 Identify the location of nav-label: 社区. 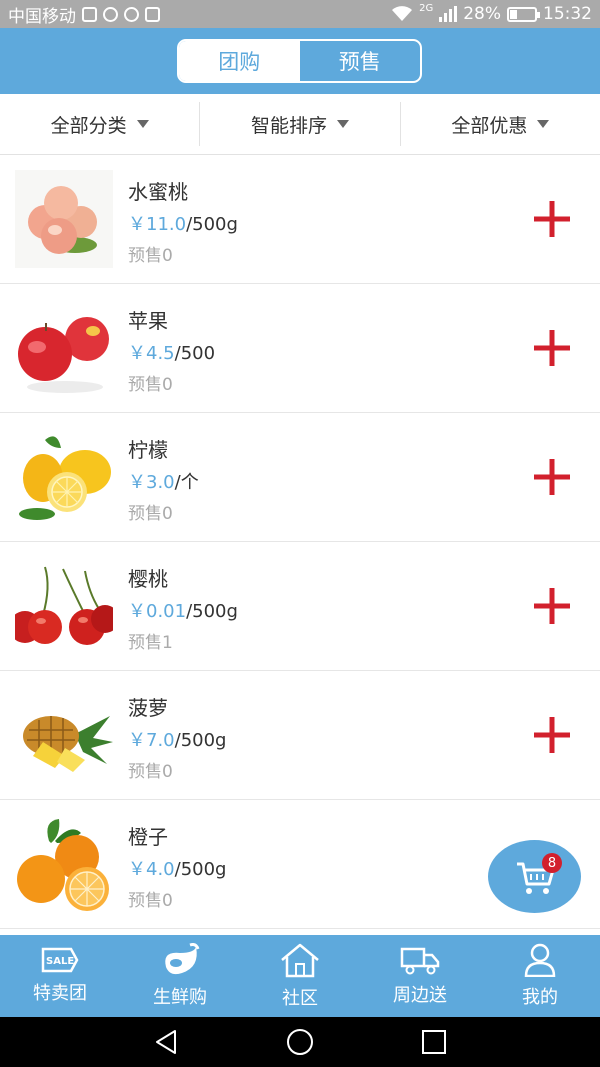
(300, 998).